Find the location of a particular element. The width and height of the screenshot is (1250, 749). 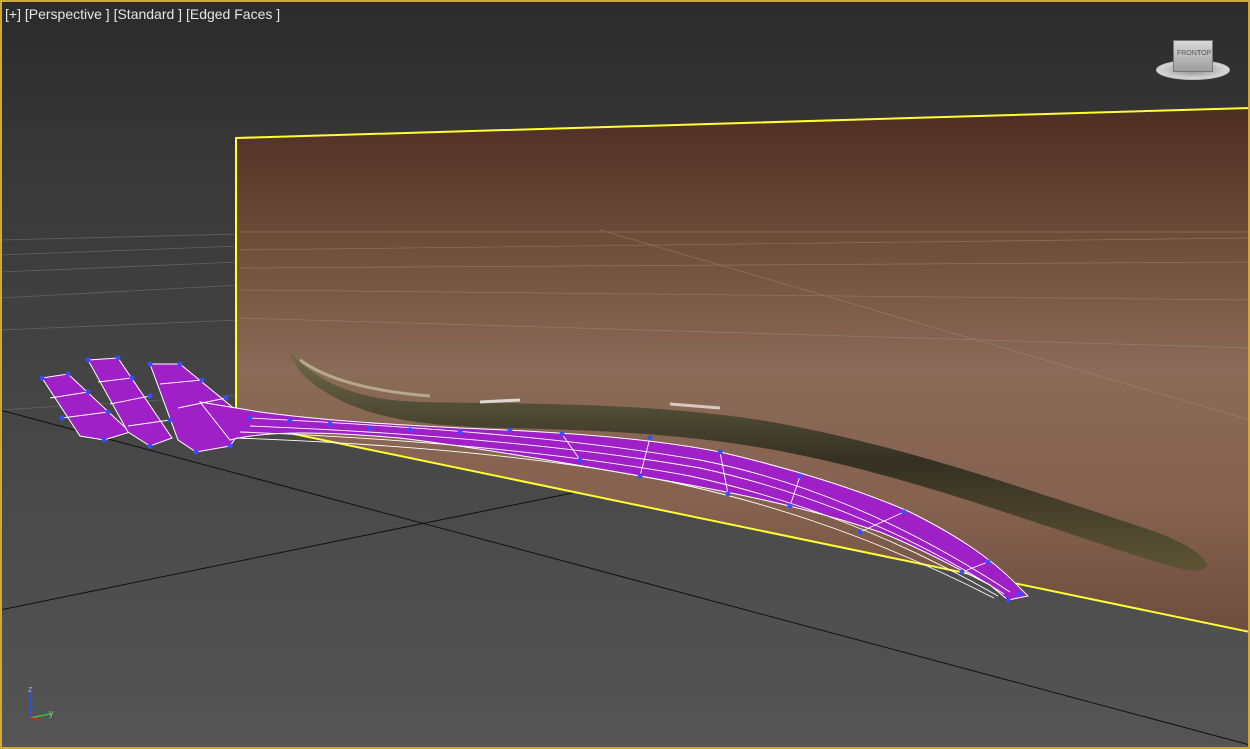

viewport-menu-plus: [+] is located at coordinates (13, 14).